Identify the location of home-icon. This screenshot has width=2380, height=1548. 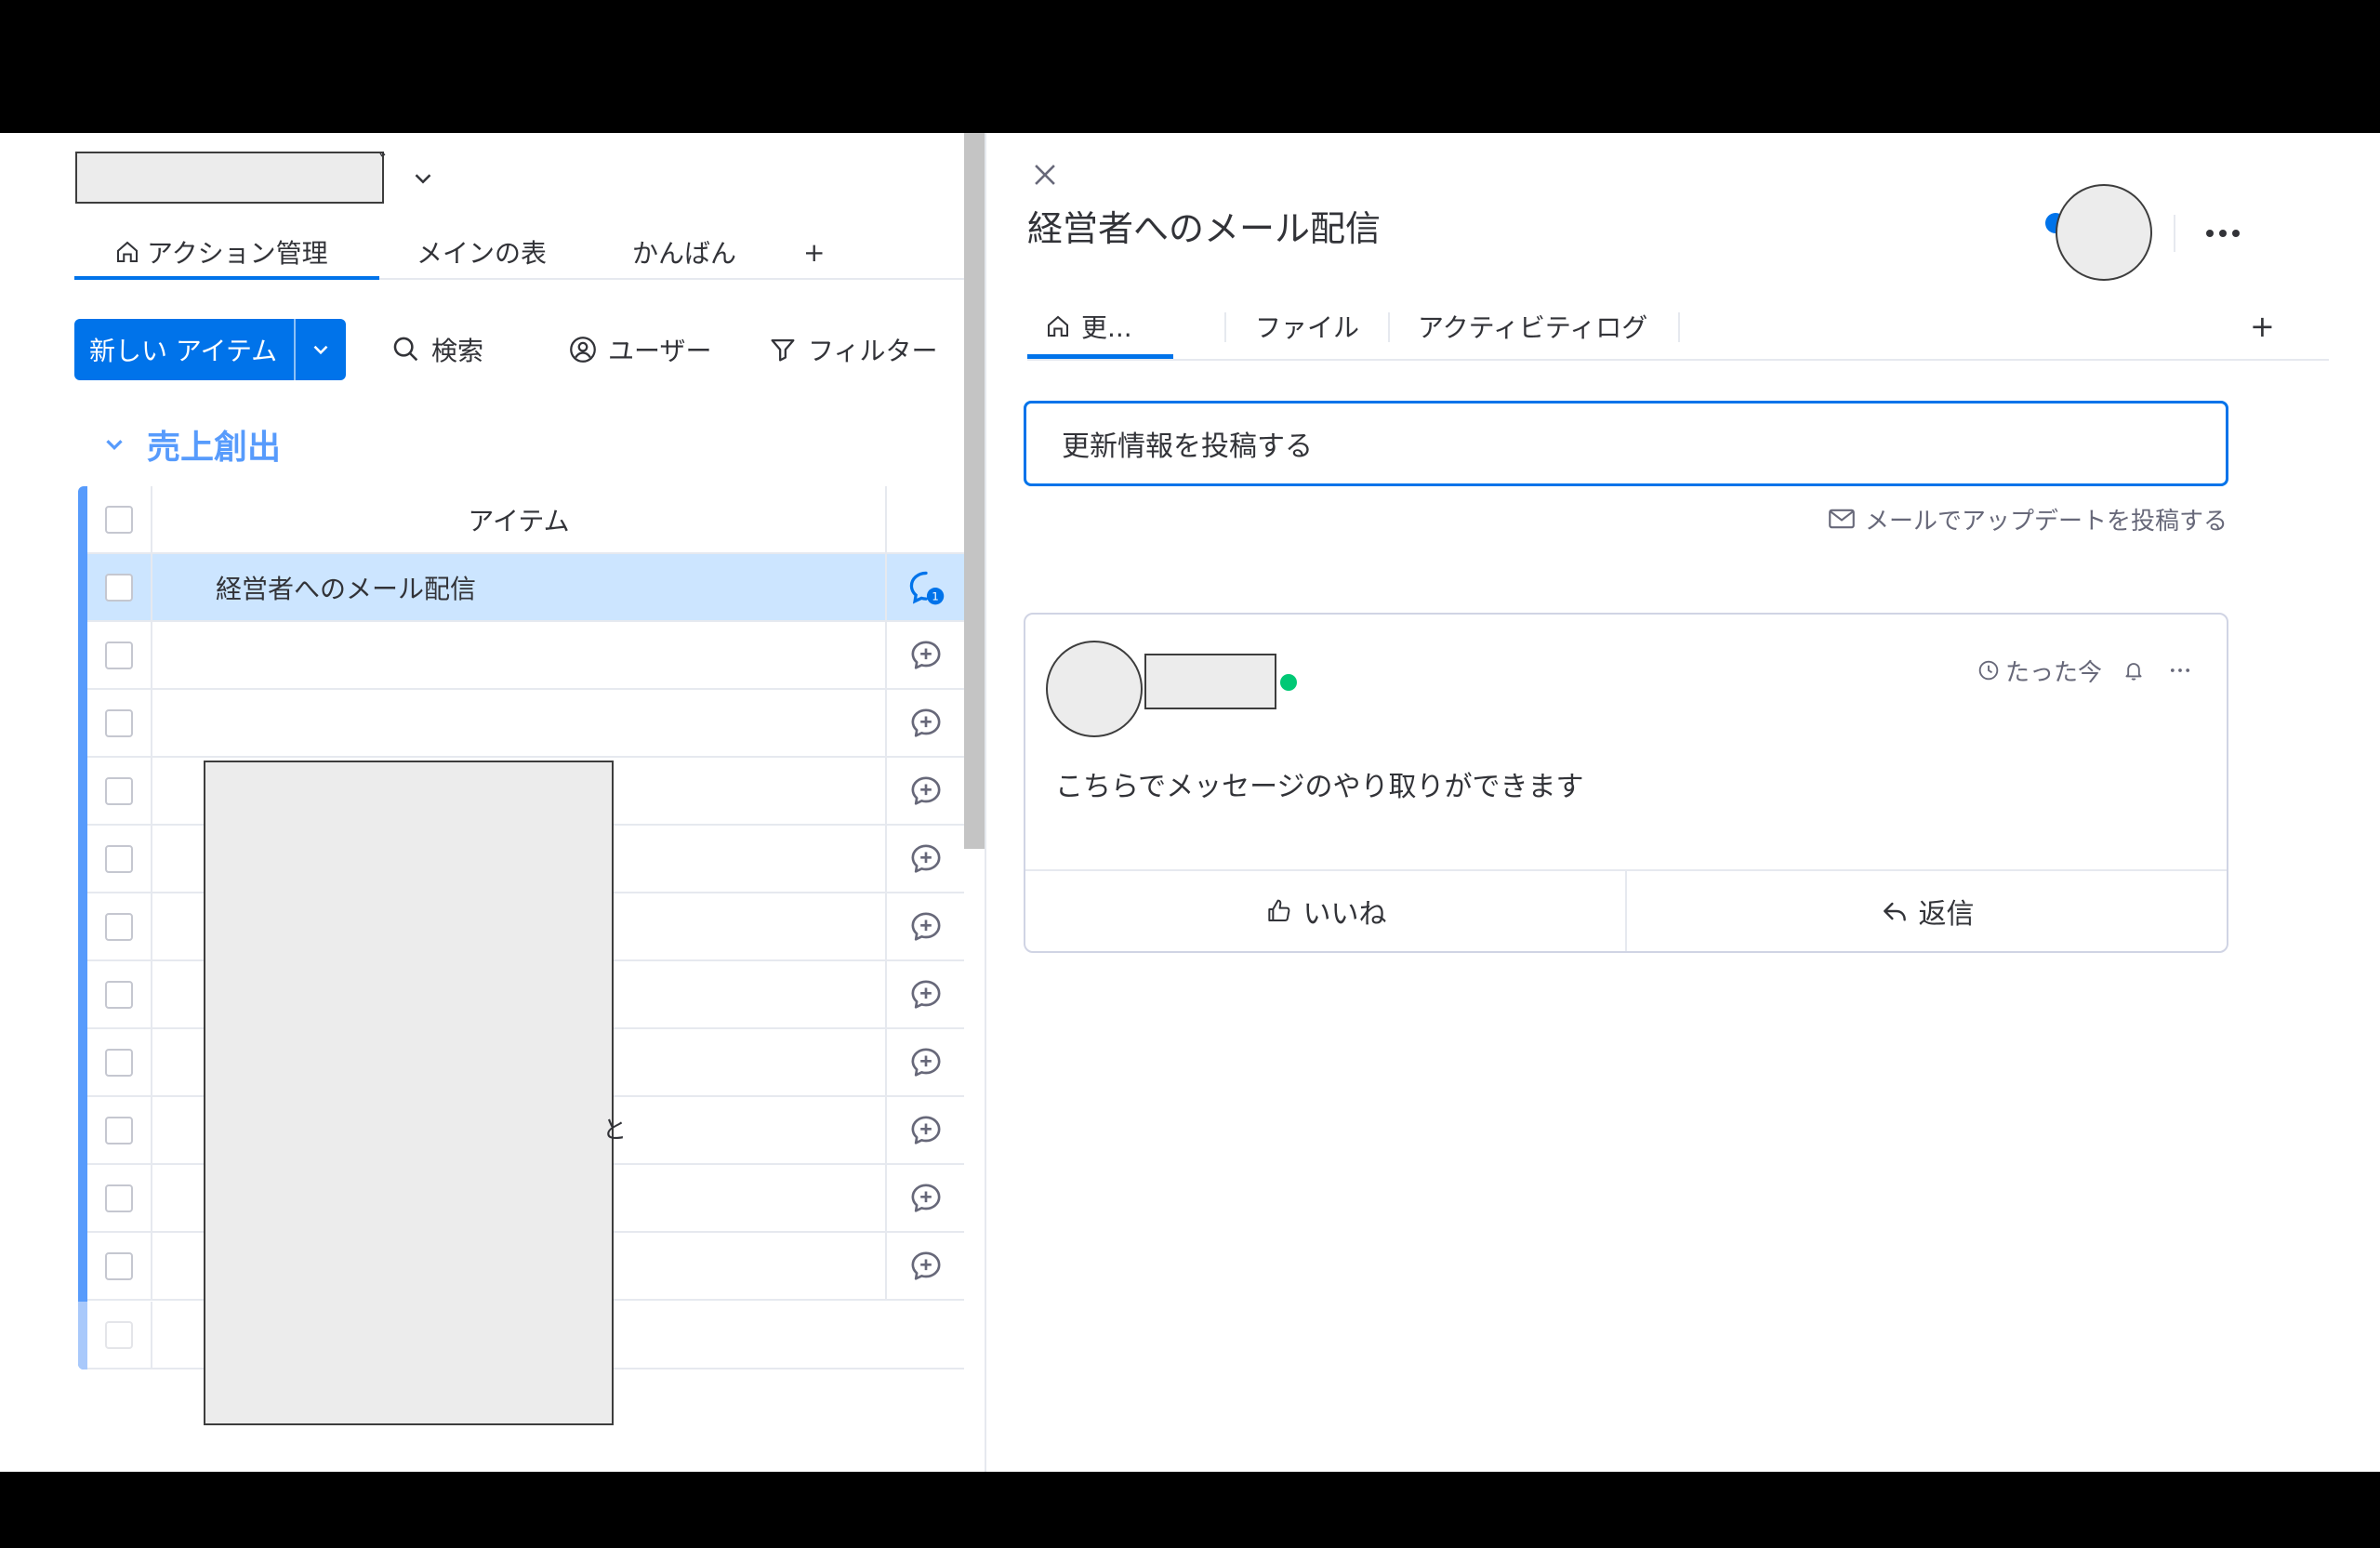
(127, 251).